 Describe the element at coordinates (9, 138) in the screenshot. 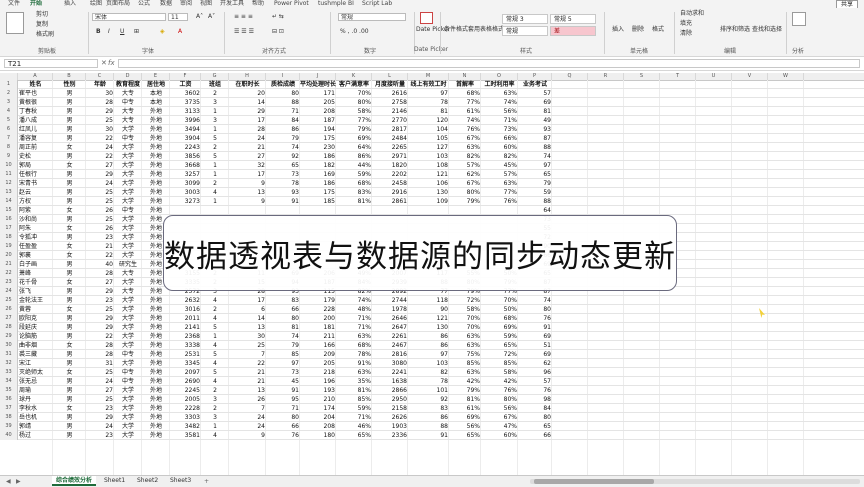

I see `row-number: 7` at that location.